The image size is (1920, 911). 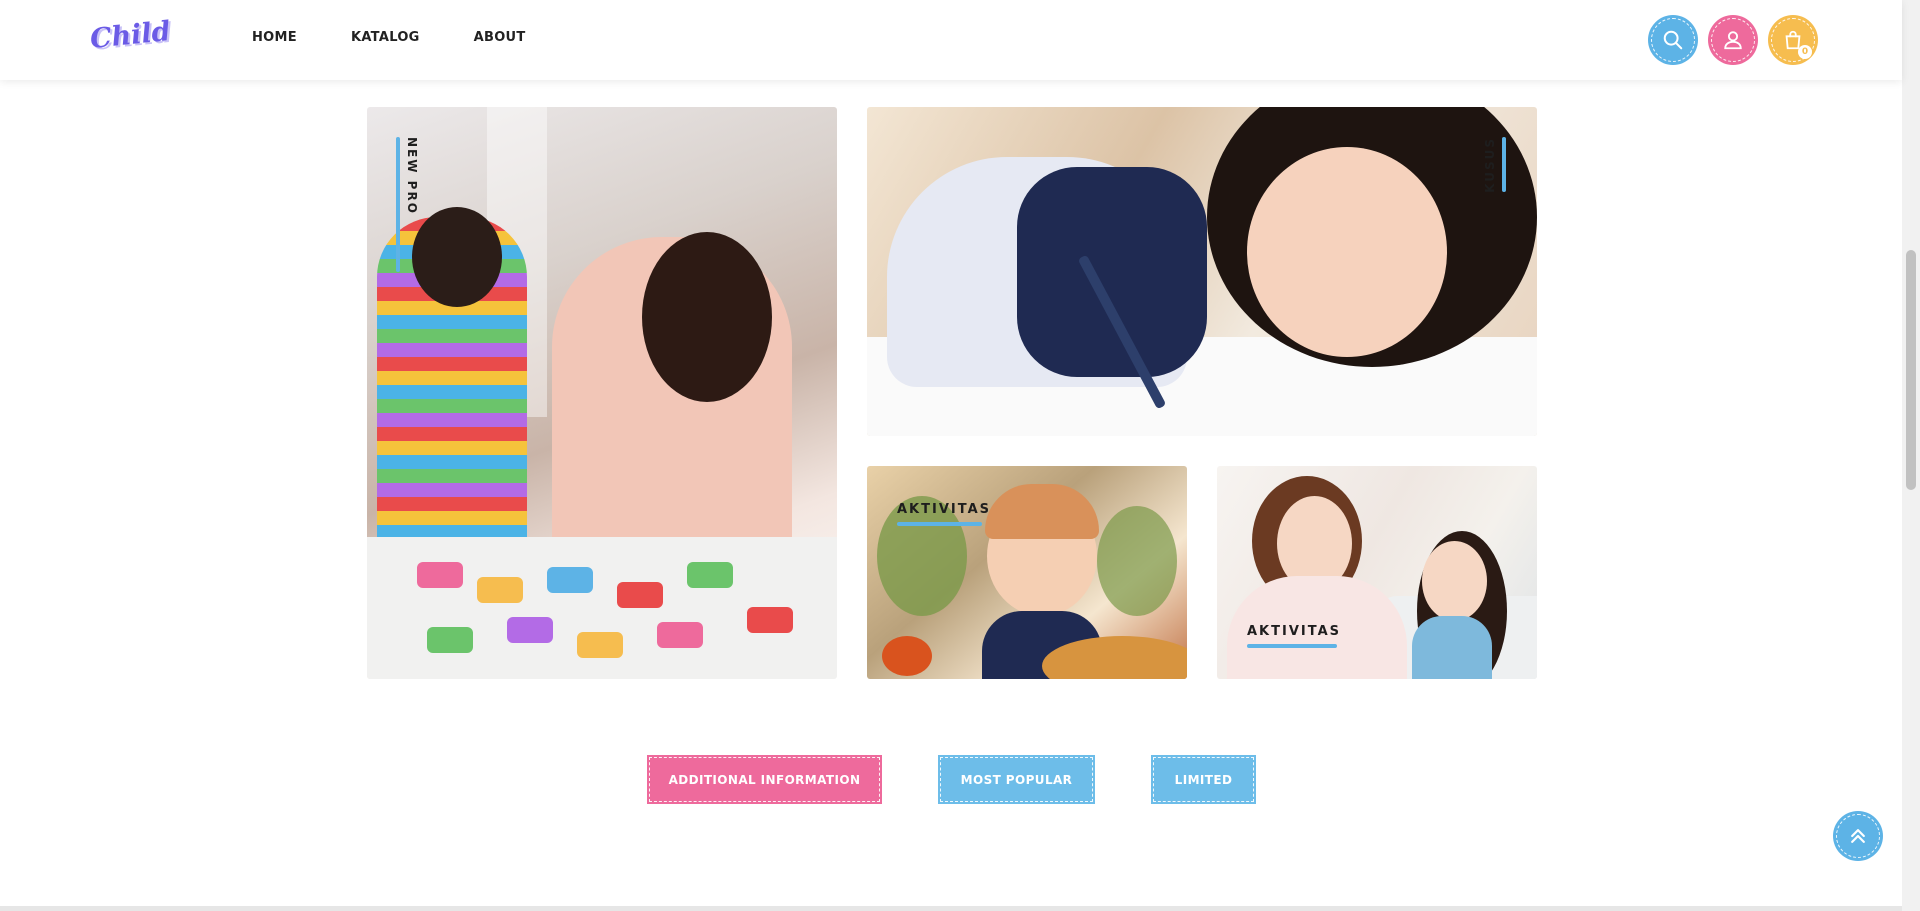 I want to click on cart-count-badge: 0, so click(x=1805, y=52).